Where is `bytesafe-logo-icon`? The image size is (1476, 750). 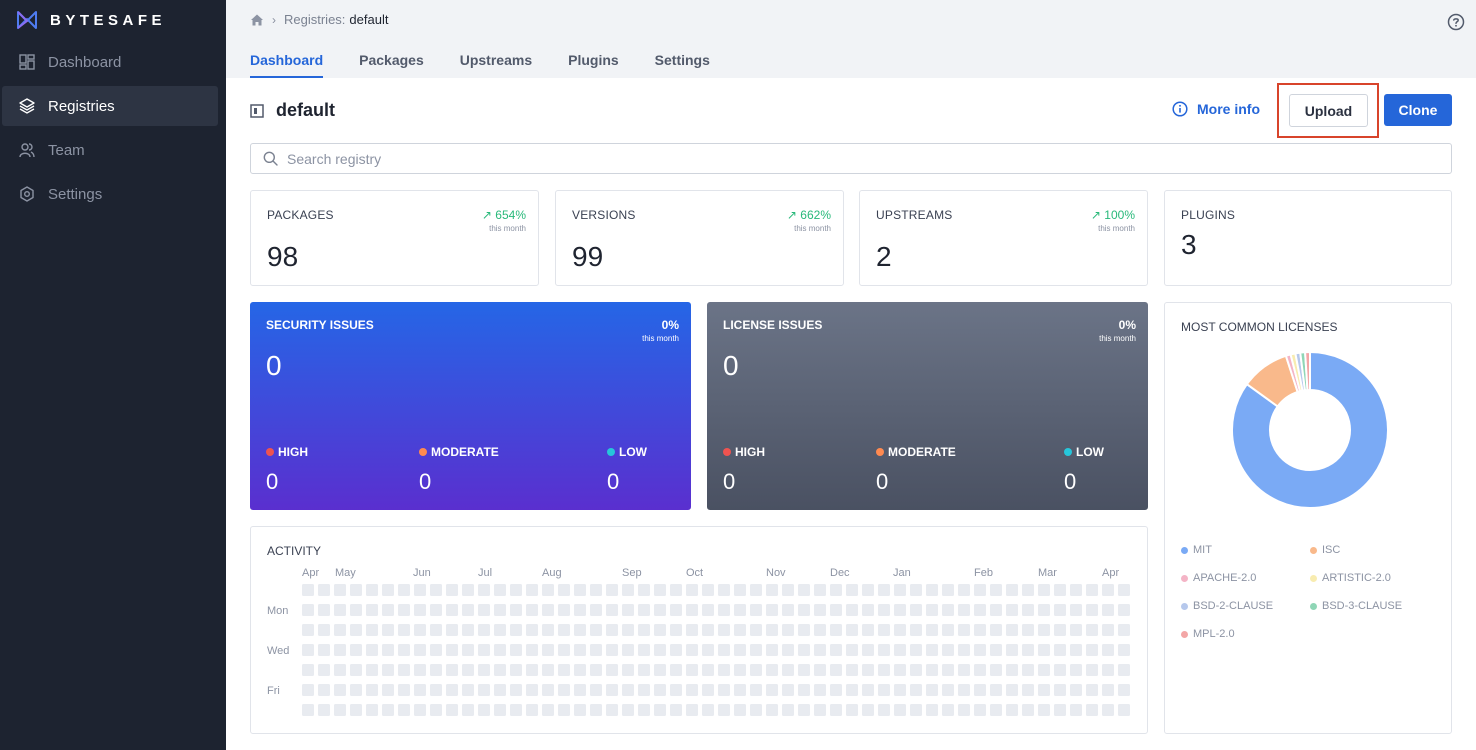
bytesafe-logo-icon is located at coordinates (27, 20).